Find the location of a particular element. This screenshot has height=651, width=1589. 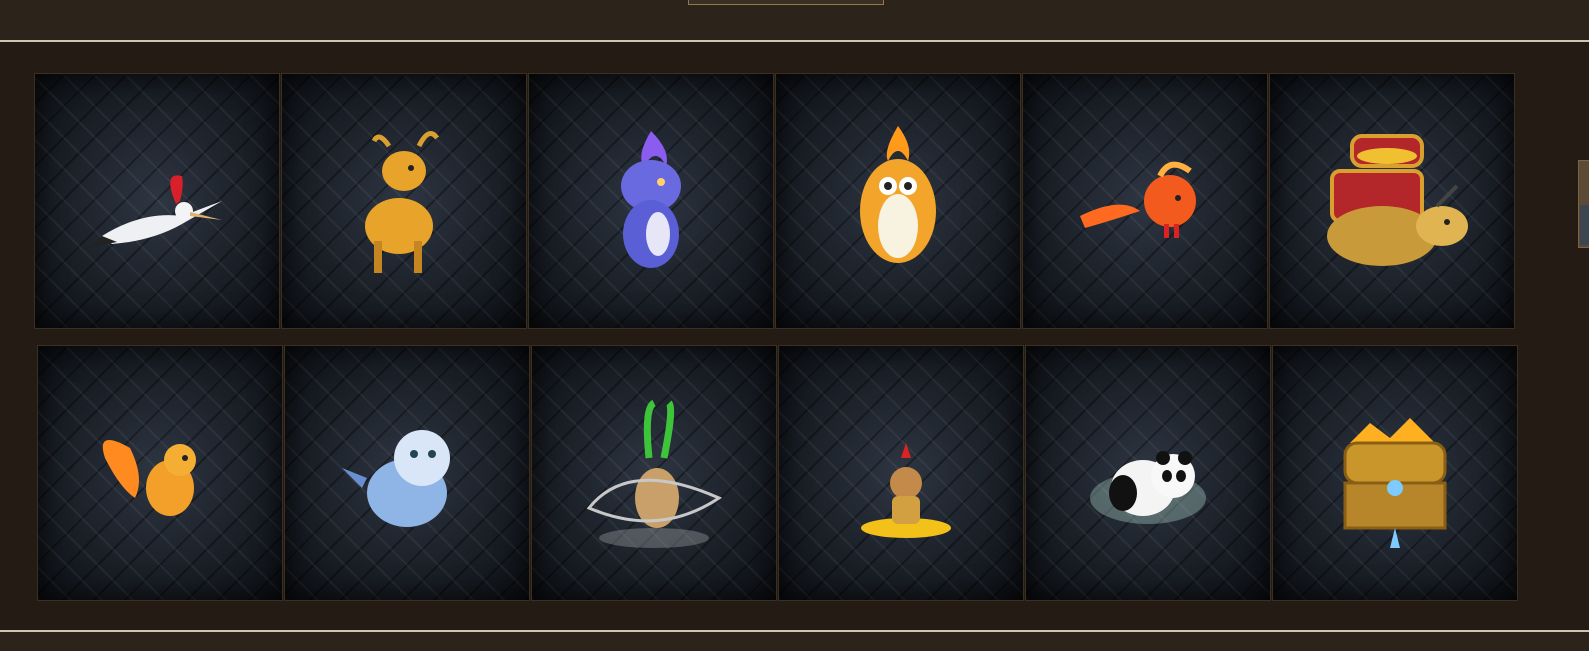

bottom-divider is located at coordinates (794, 631).